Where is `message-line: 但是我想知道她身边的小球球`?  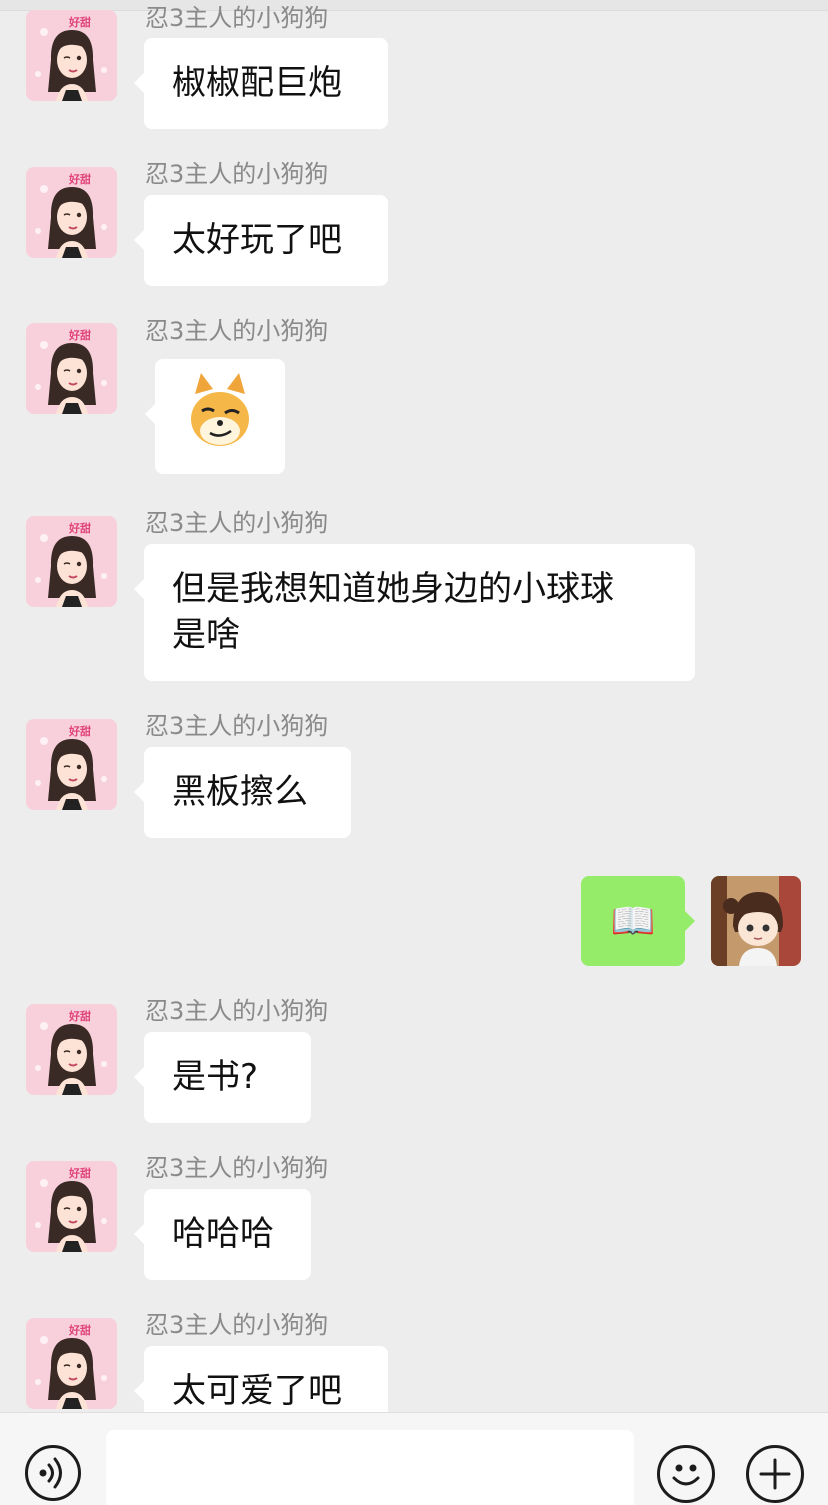 message-line: 但是我想知道她身边的小球球 is located at coordinates (393, 589).